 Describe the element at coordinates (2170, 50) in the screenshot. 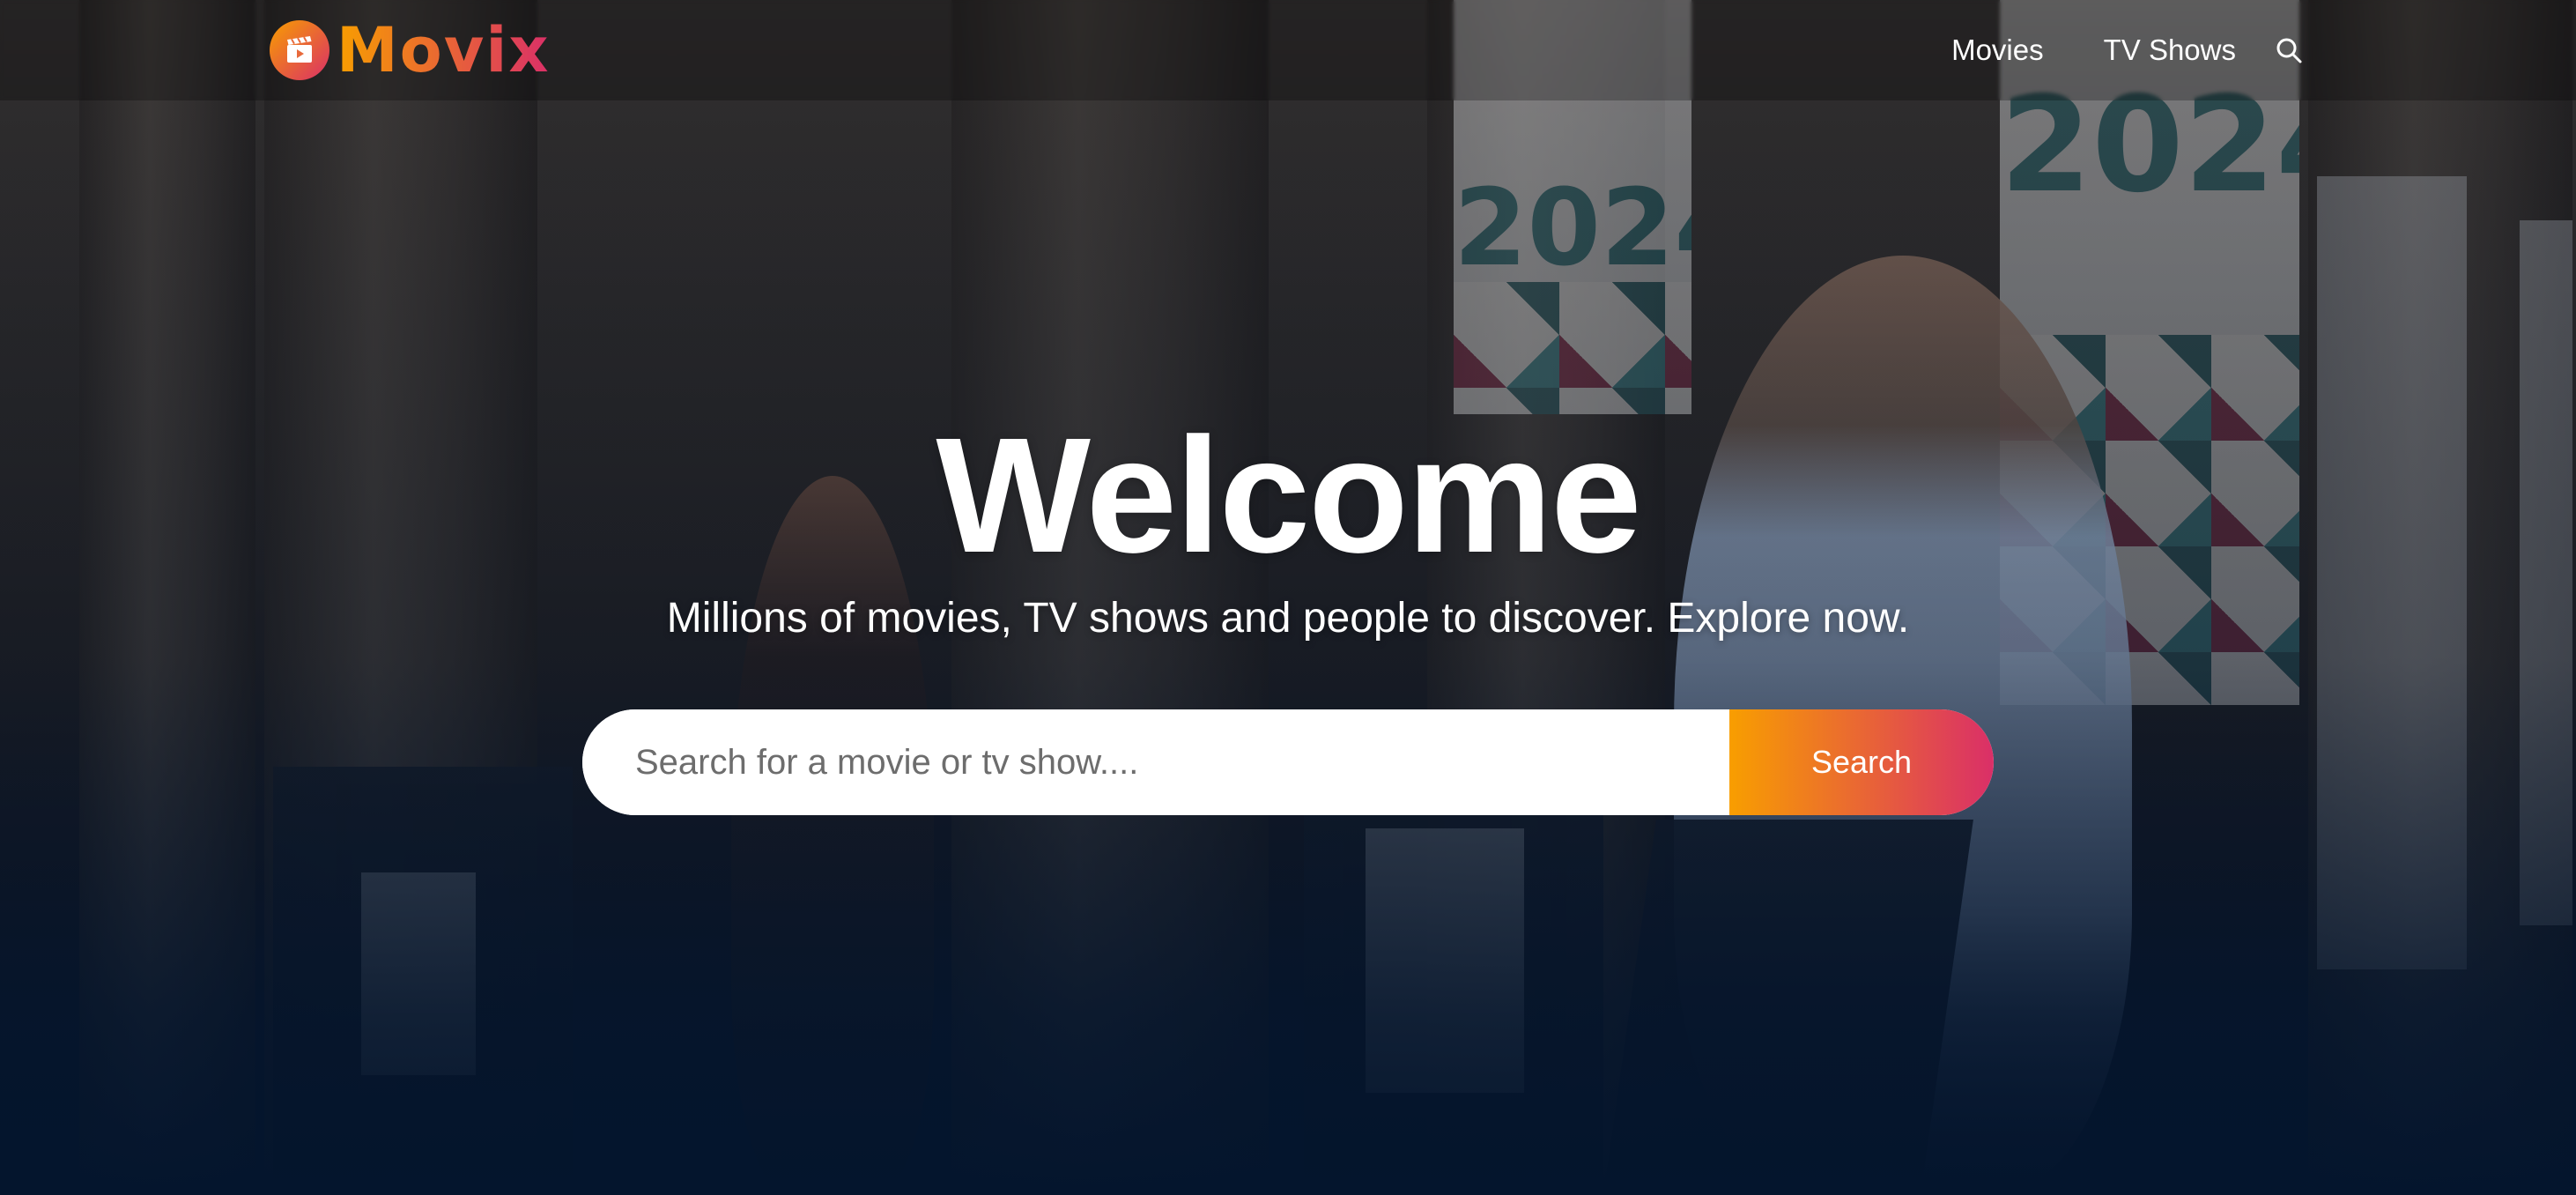

I see `nav-item-tv-shows: TV Shows` at that location.